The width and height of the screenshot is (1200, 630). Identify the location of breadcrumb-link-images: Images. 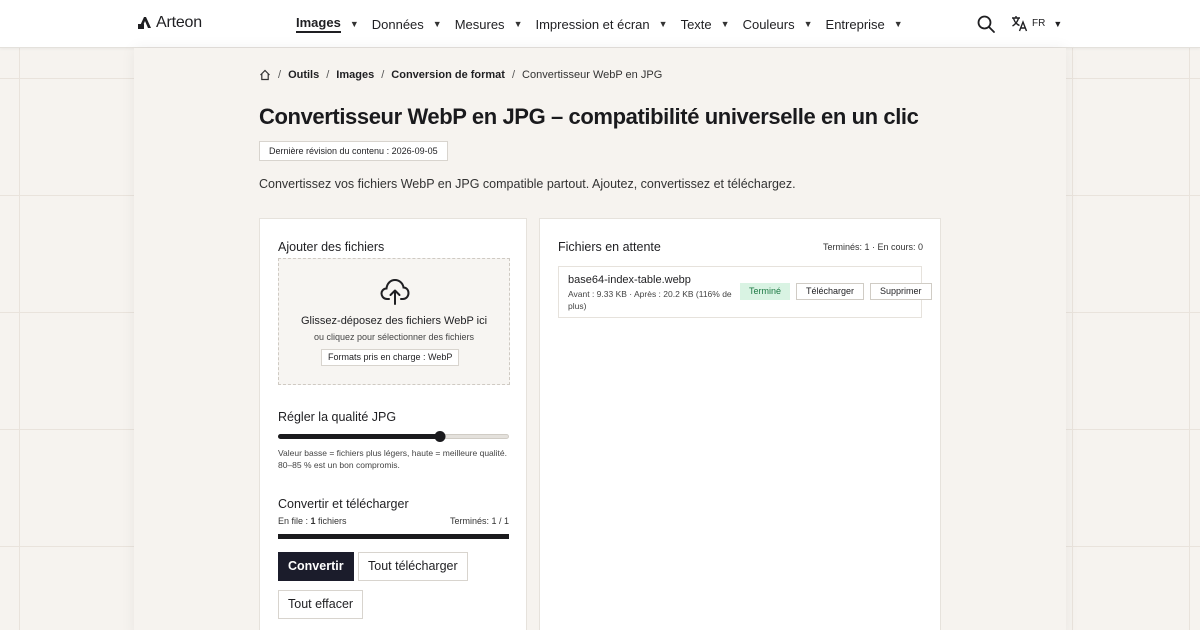
(355, 75).